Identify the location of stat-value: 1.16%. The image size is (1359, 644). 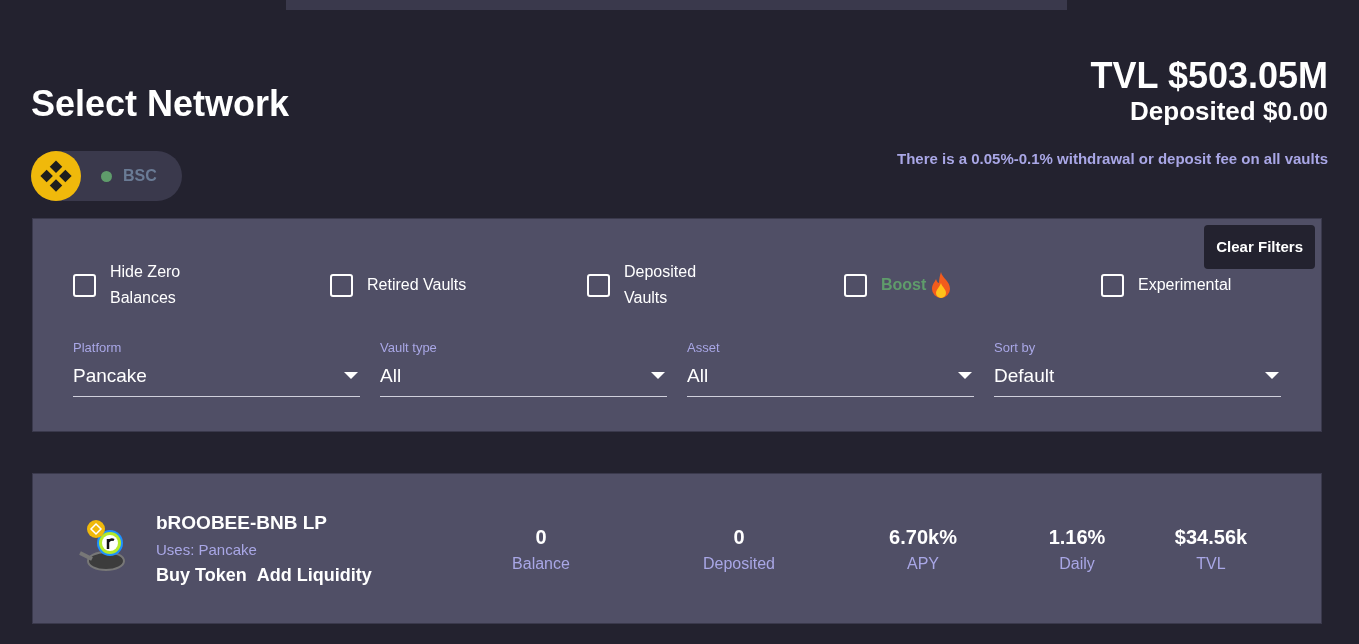
(1077, 537).